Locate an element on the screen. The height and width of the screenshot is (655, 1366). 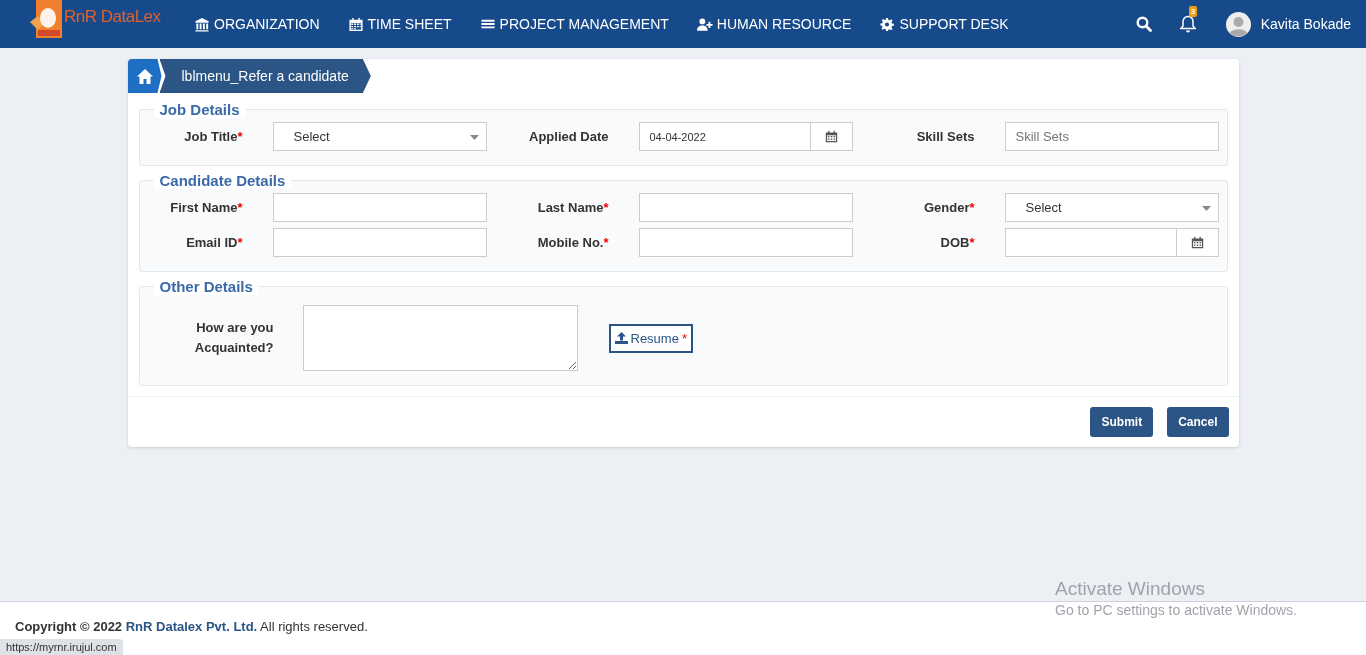
home-button is located at coordinates (144, 76).